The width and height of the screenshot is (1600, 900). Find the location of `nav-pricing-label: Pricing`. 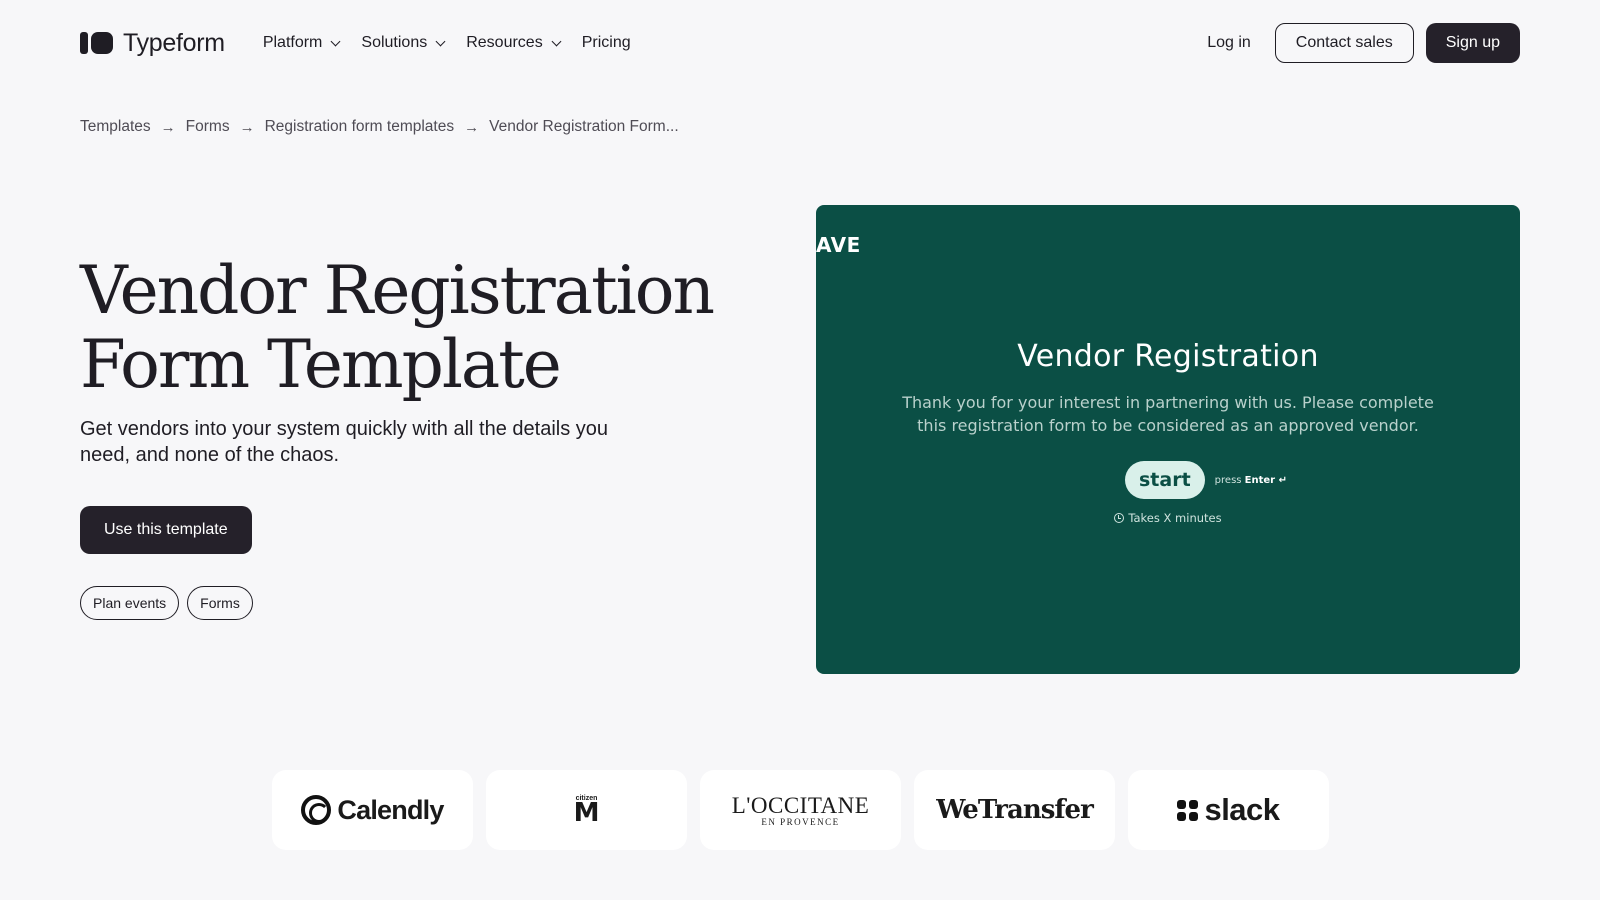

nav-pricing-label: Pricing is located at coordinates (606, 42).